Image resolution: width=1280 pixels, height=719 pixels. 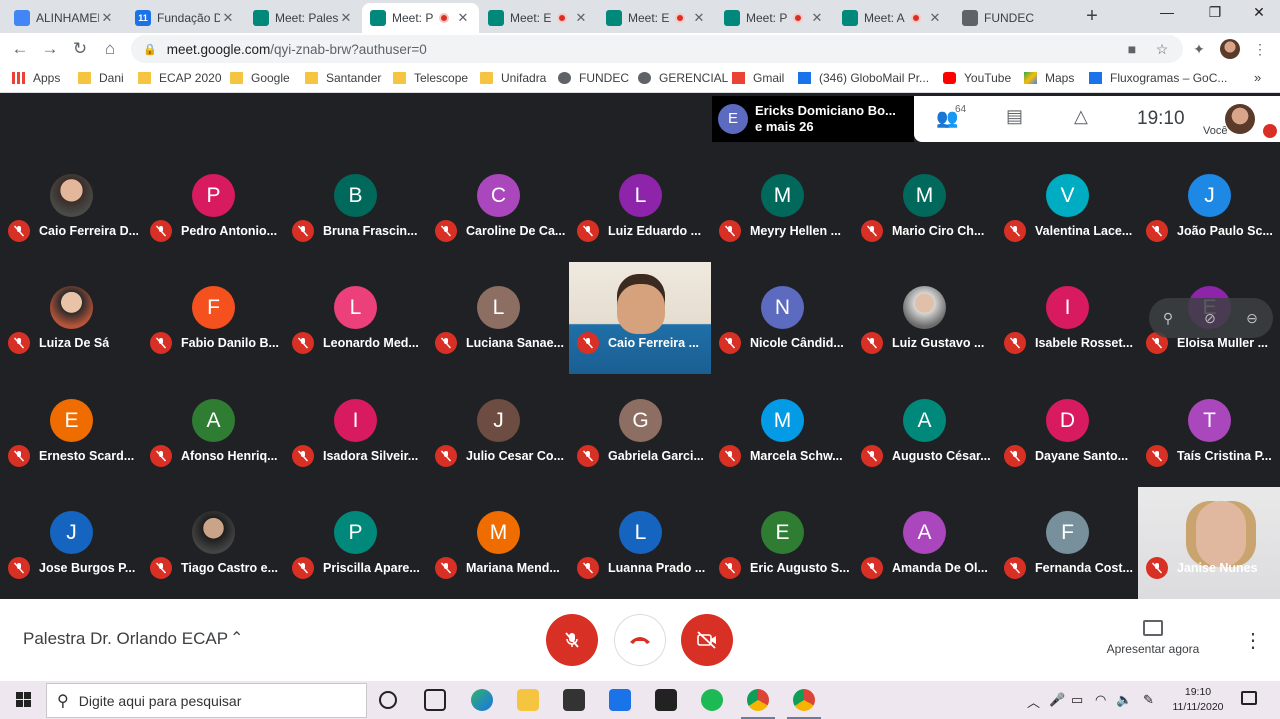 I want to click on bookmark-telescope: Telescope, so click(x=430, y=78).